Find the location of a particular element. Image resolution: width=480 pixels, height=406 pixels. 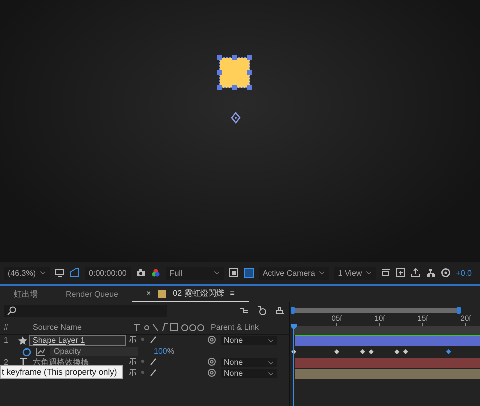

time-navigator is located at coordinates (376, 310).